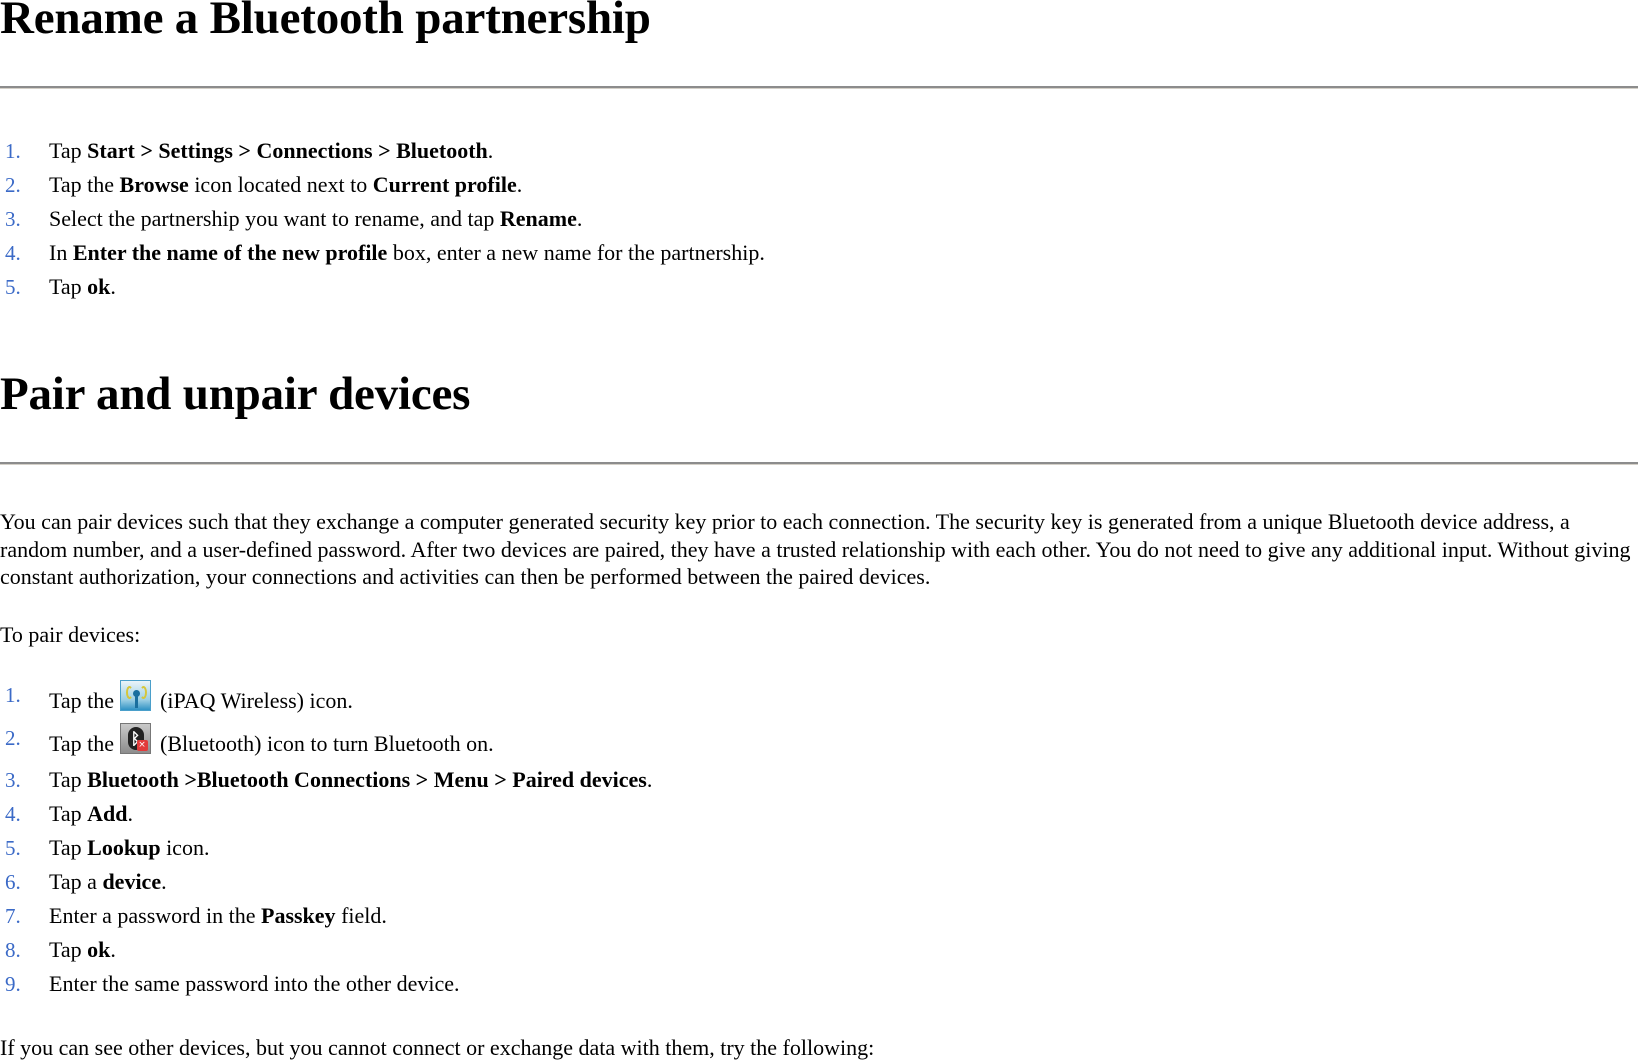 This screenshot has height=1062, width=1638. What do you see at coordinates (326, 848) in the screenshot?
I see `list-item: 5. Tap Lookup icon.` at bounding box center [326, 848].